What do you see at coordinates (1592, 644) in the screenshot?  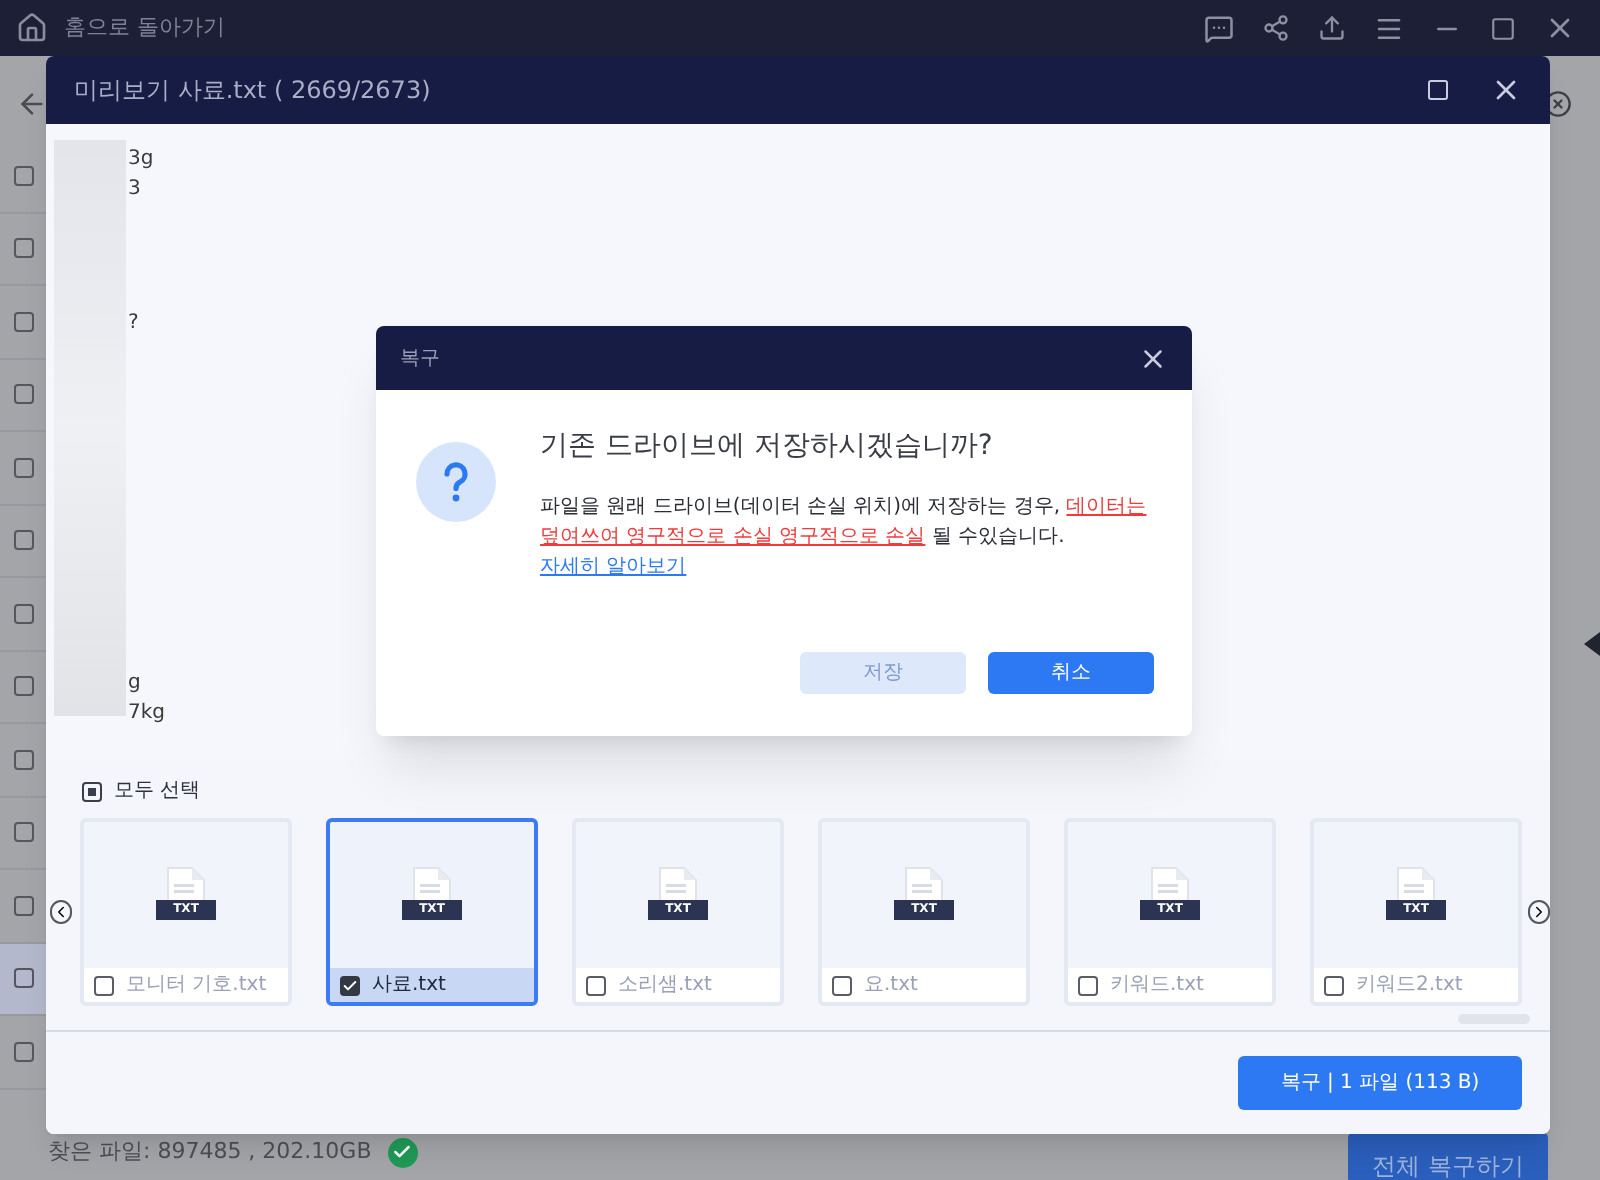 I see `collapse-arrow-icon` at bounding box center [1592, 644].